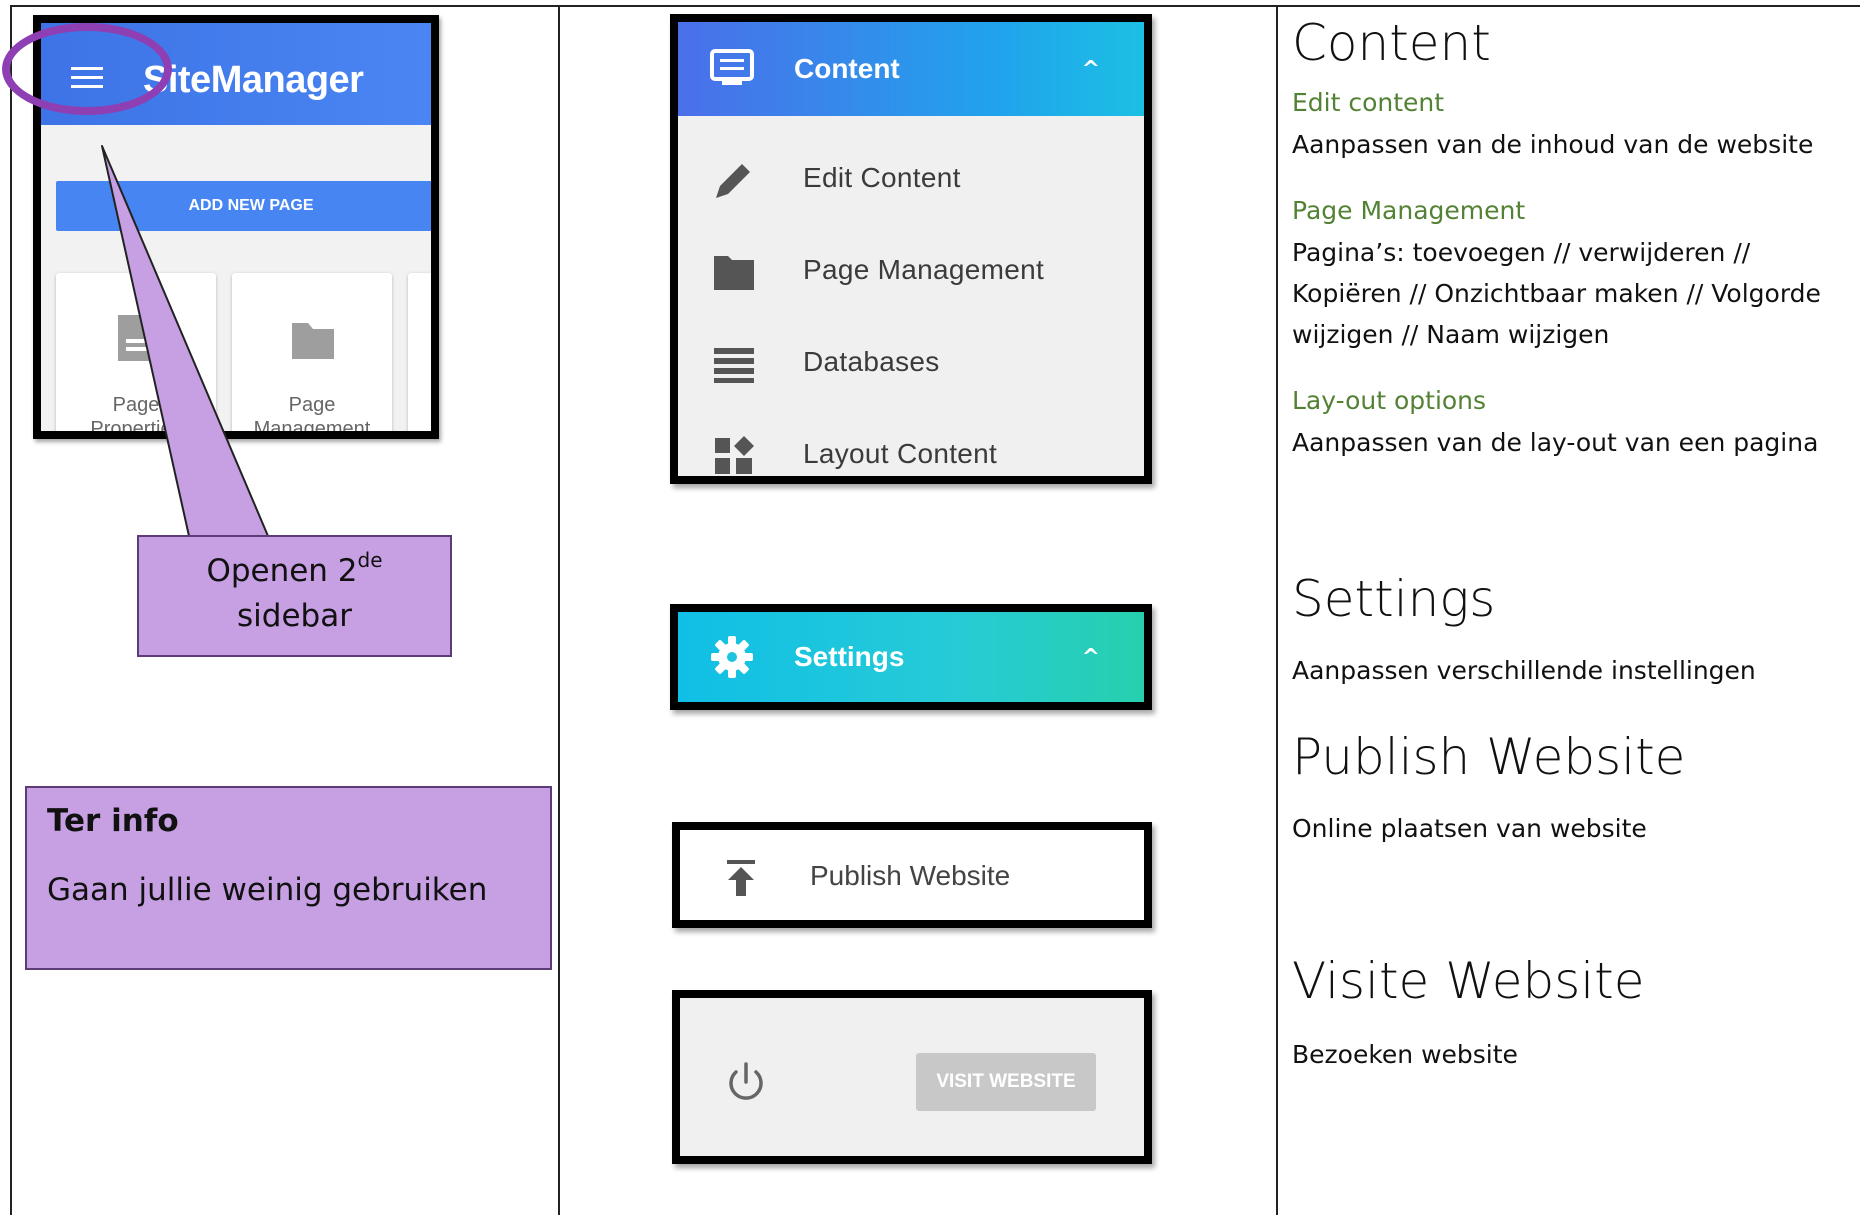 The image size is (1860, 1215). Describe the element at coordinates (849, 656) in the screenshot. I see `settings-menu-label: Settings` at that location.